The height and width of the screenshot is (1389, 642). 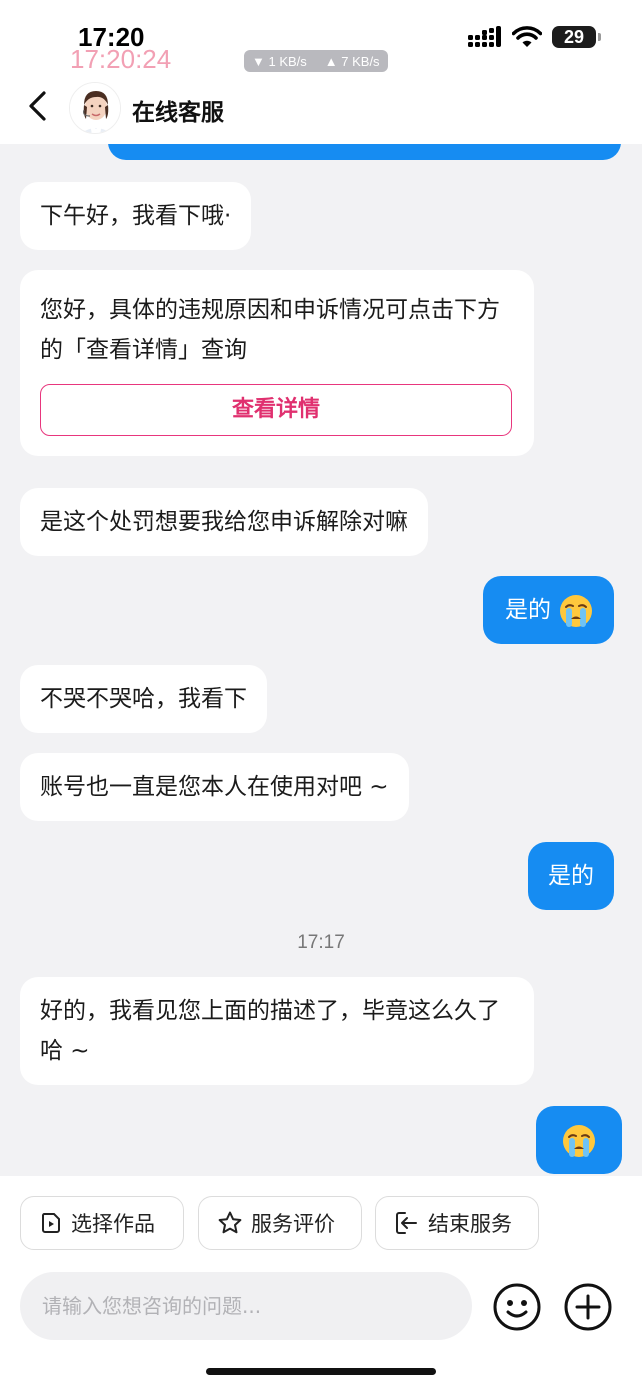 I want to click on wifi-icon, so click(x=527, y=36).